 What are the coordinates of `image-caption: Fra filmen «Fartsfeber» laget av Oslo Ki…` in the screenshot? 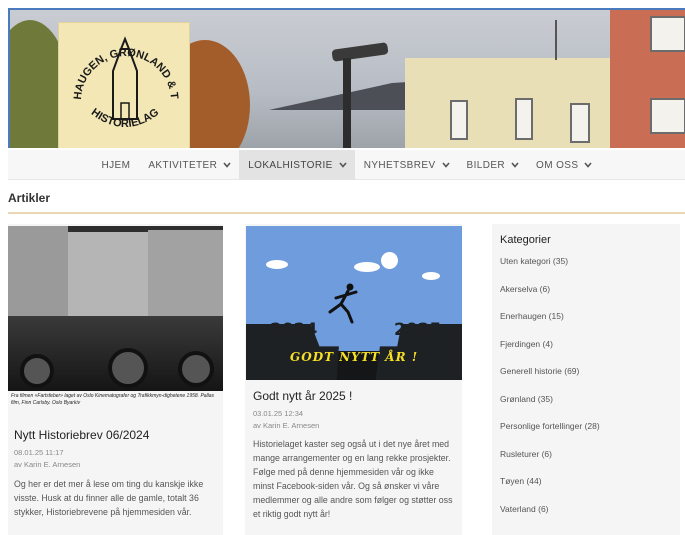 It's located at (113, 399).